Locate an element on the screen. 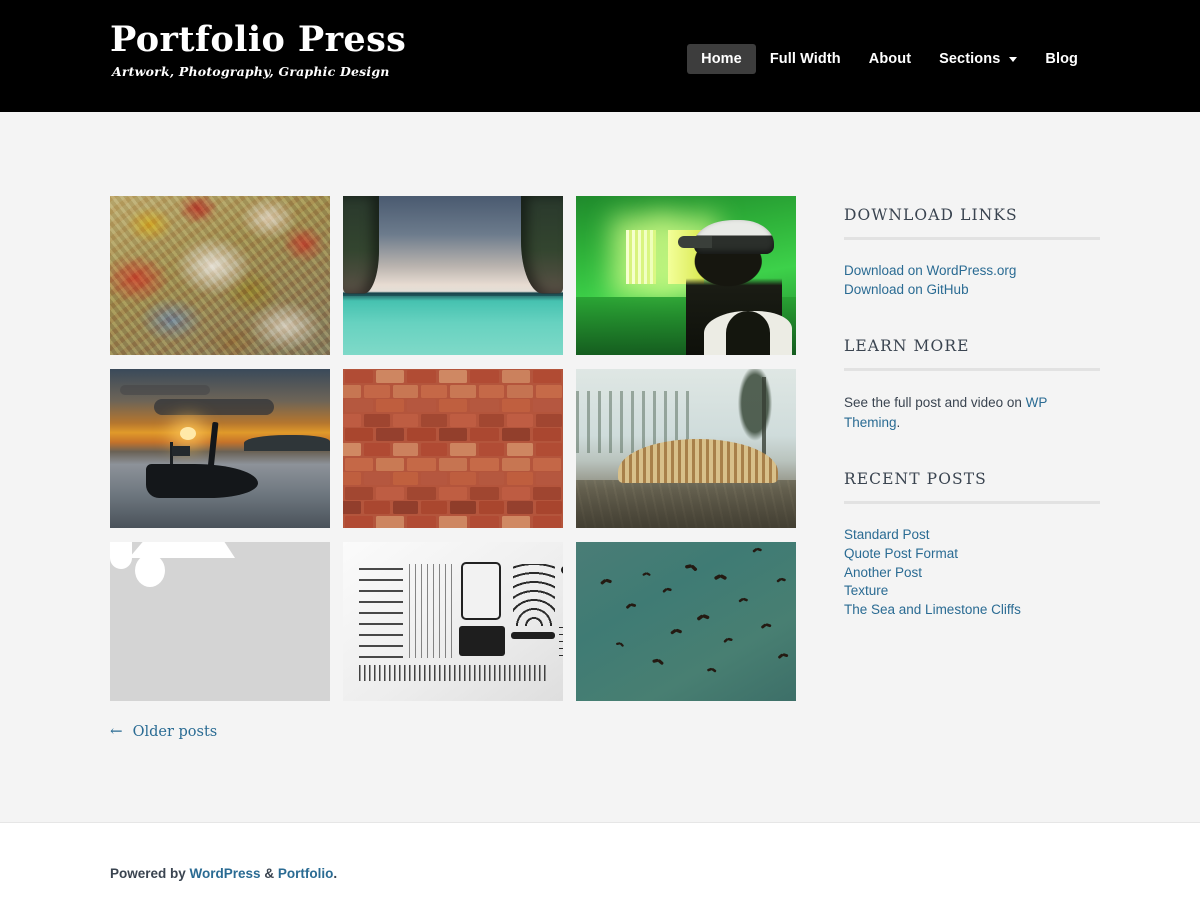 Image resolution: width=1200 pixels, height=900 pixels. recent-post-link: Standard Post is located at coordinates (972, 535).